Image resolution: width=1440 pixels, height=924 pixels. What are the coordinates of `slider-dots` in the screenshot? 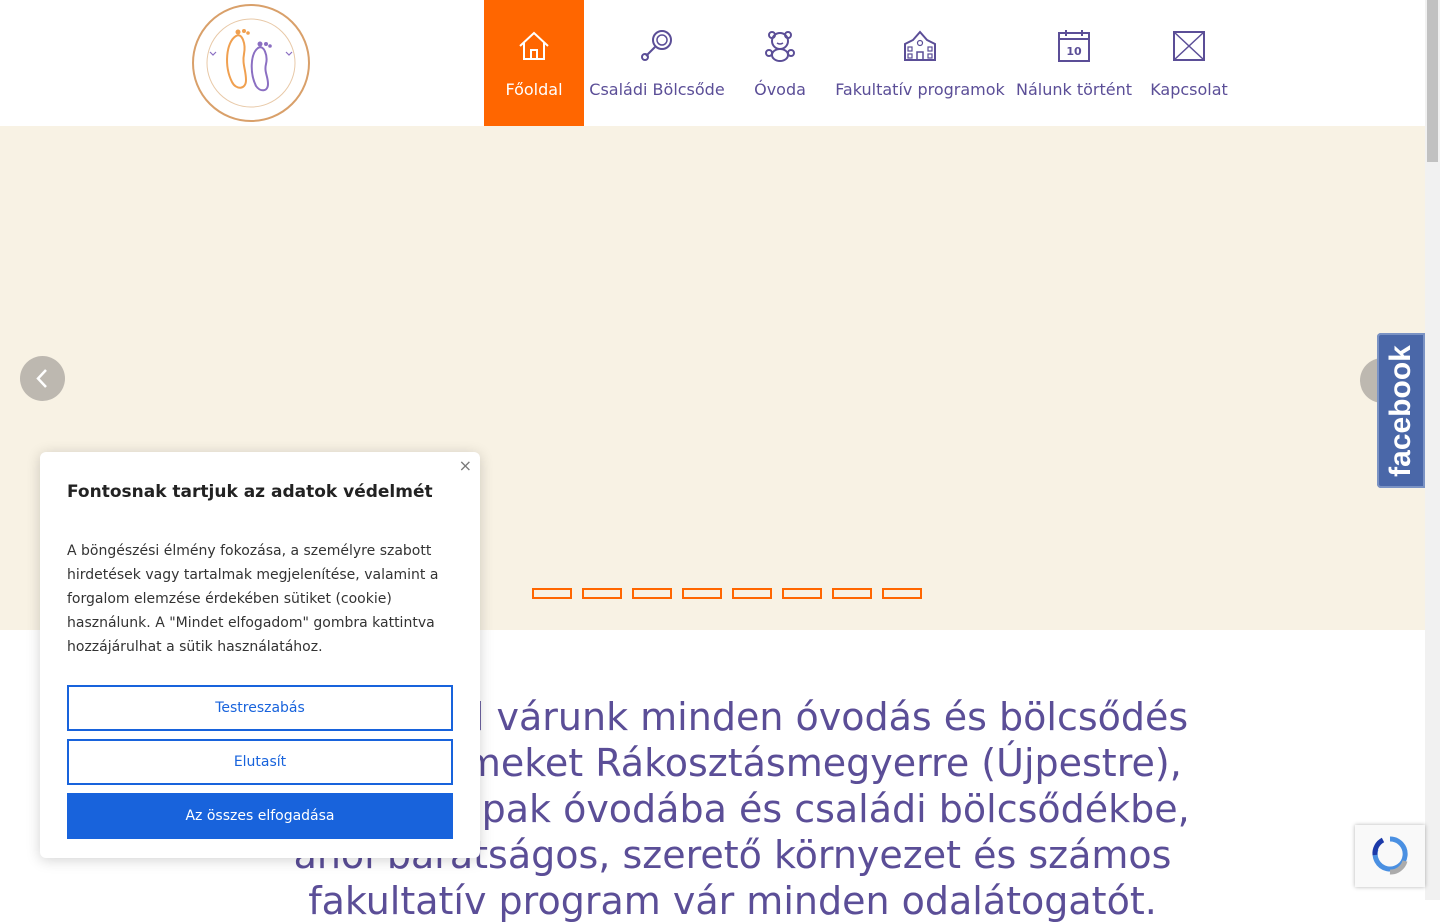 It's located at (727, 593).